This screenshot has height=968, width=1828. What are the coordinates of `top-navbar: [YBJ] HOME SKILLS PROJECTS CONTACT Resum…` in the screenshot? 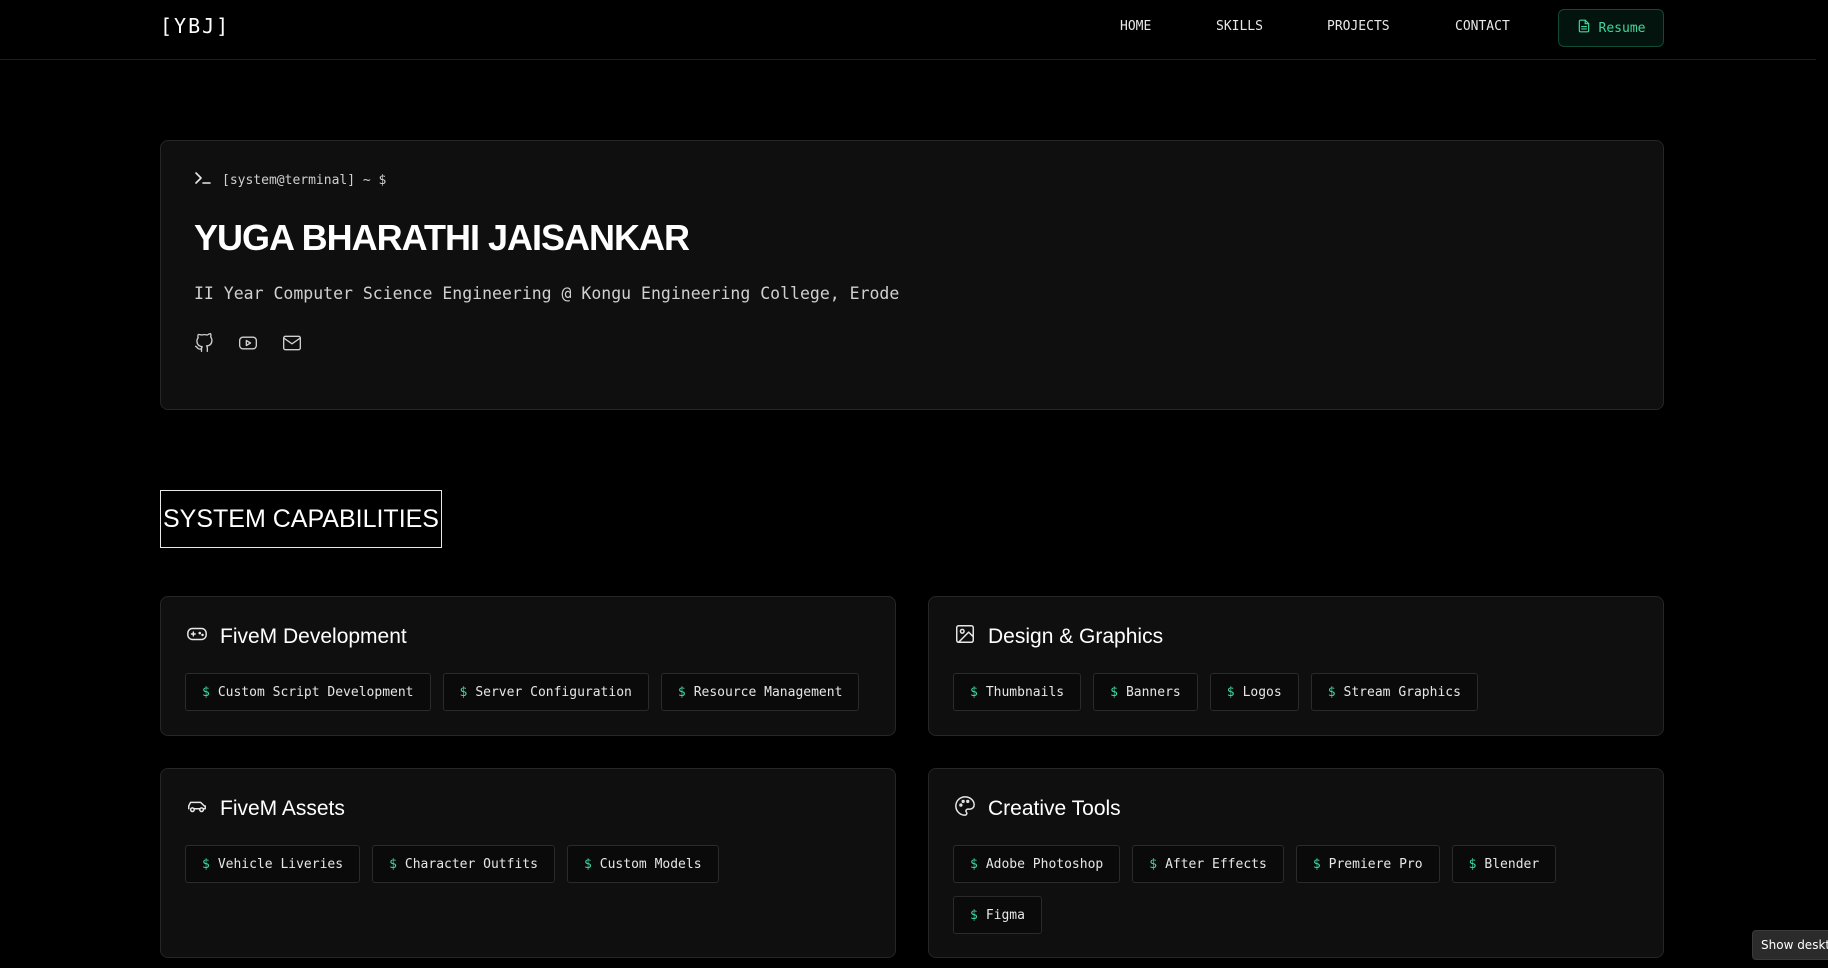 It's located at (914, 30).